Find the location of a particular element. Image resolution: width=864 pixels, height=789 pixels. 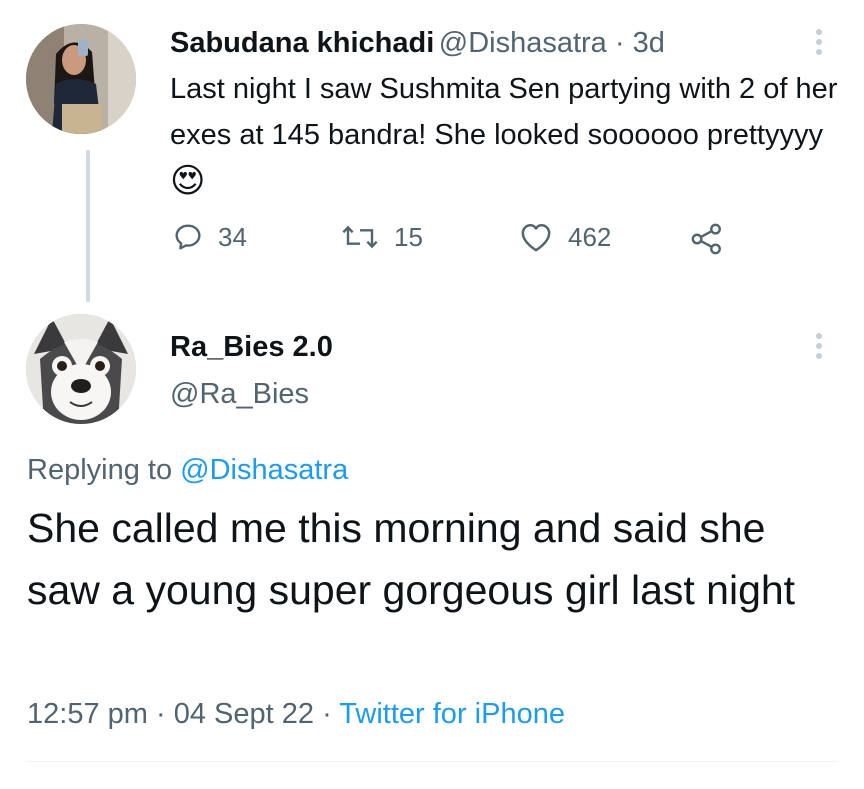

retweet-icon is located at coordinates (360, 237).